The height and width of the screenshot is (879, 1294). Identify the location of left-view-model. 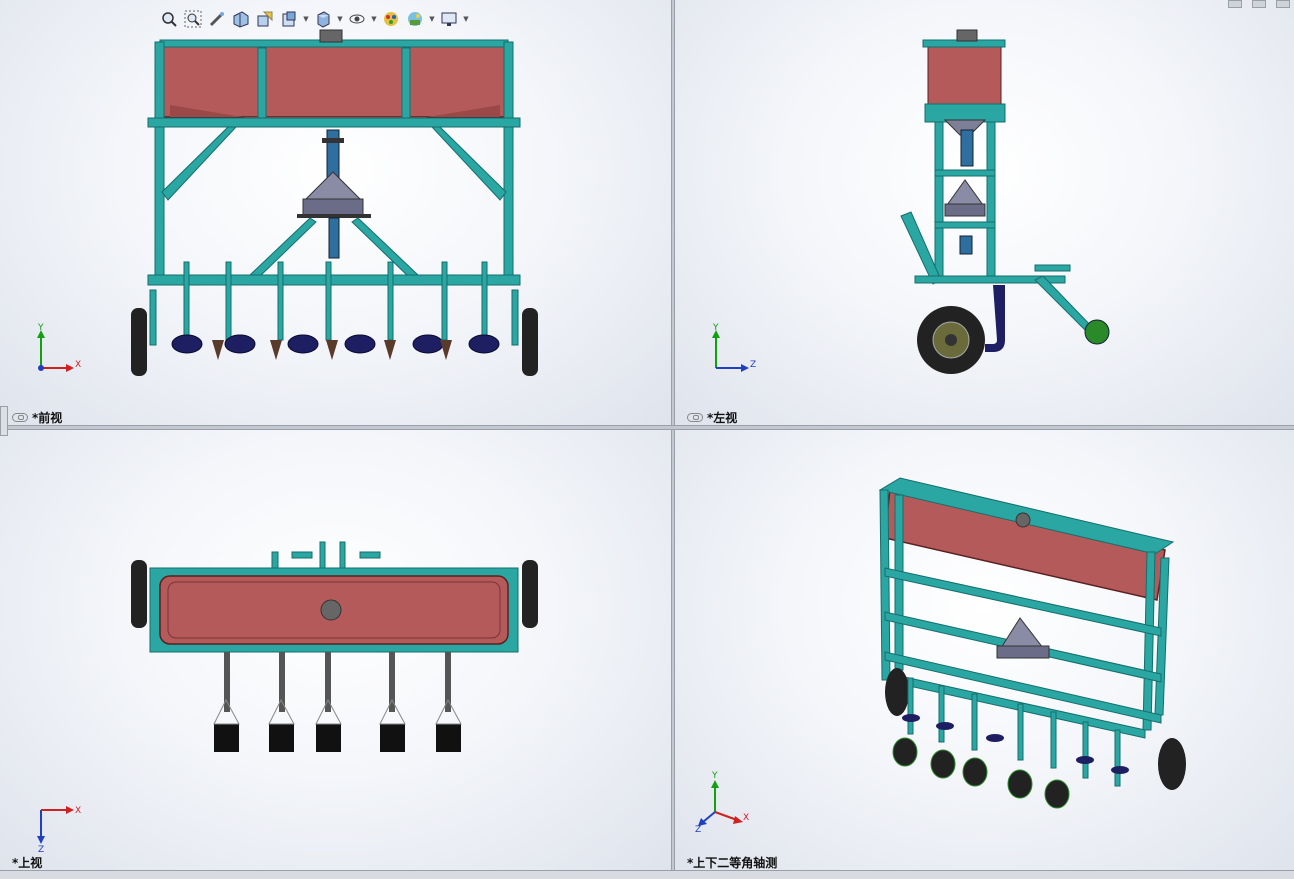
(1005, 201).